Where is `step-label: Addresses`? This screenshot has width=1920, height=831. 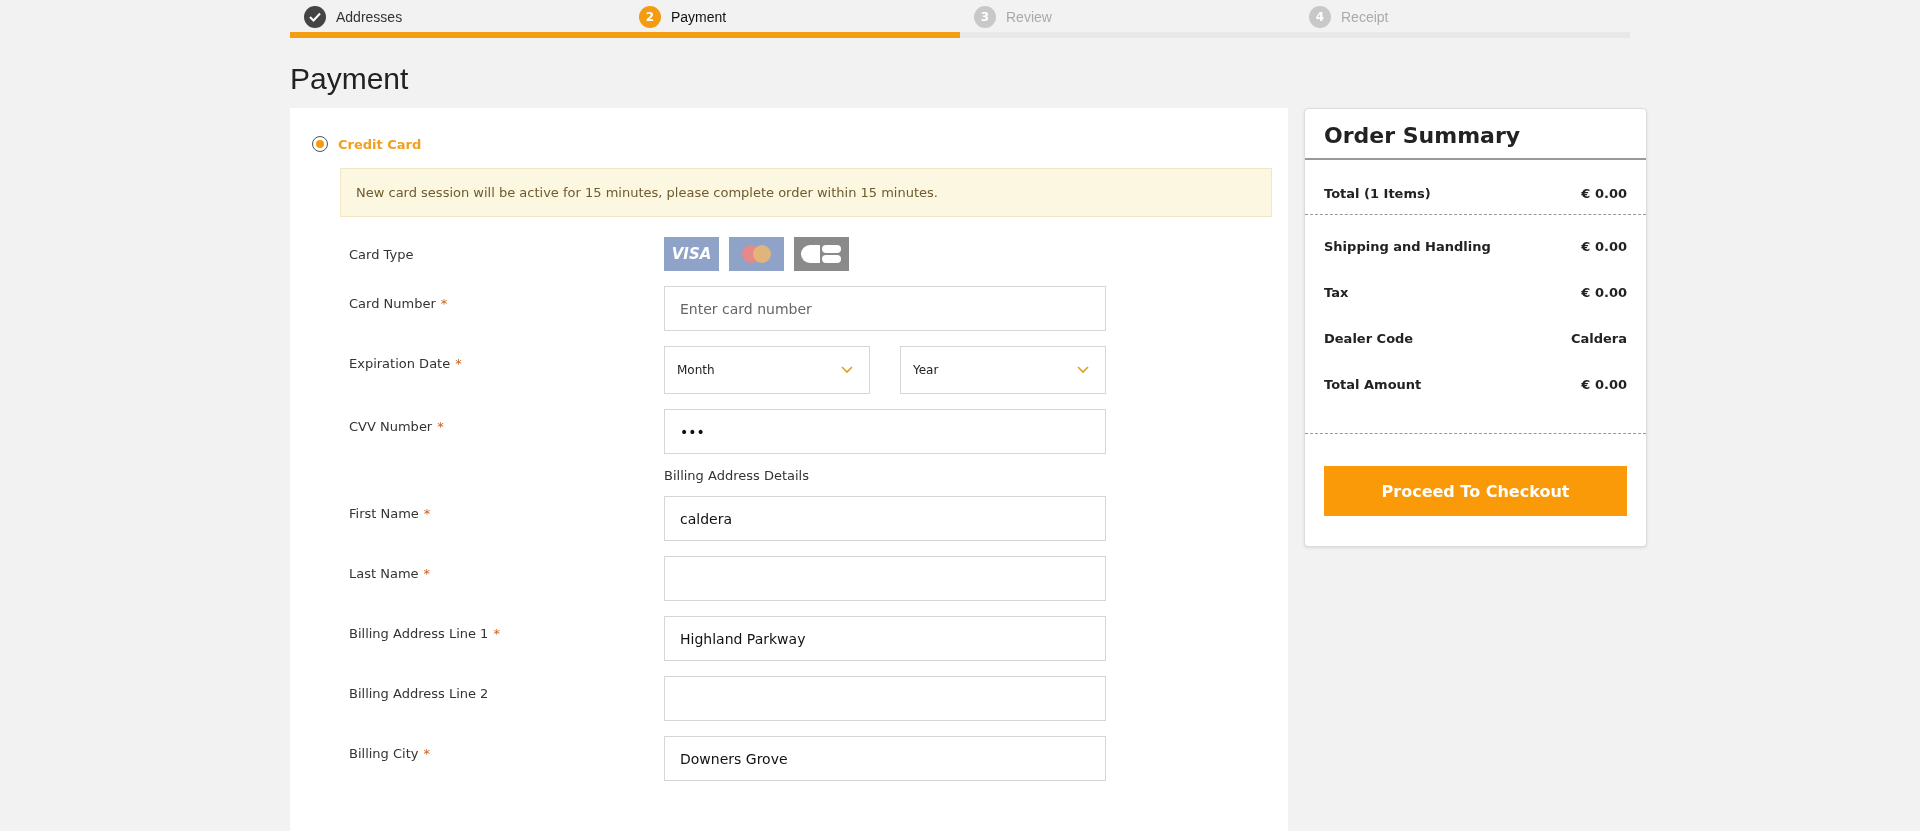 step-label: Addresses is located at coordinates (369, 17).